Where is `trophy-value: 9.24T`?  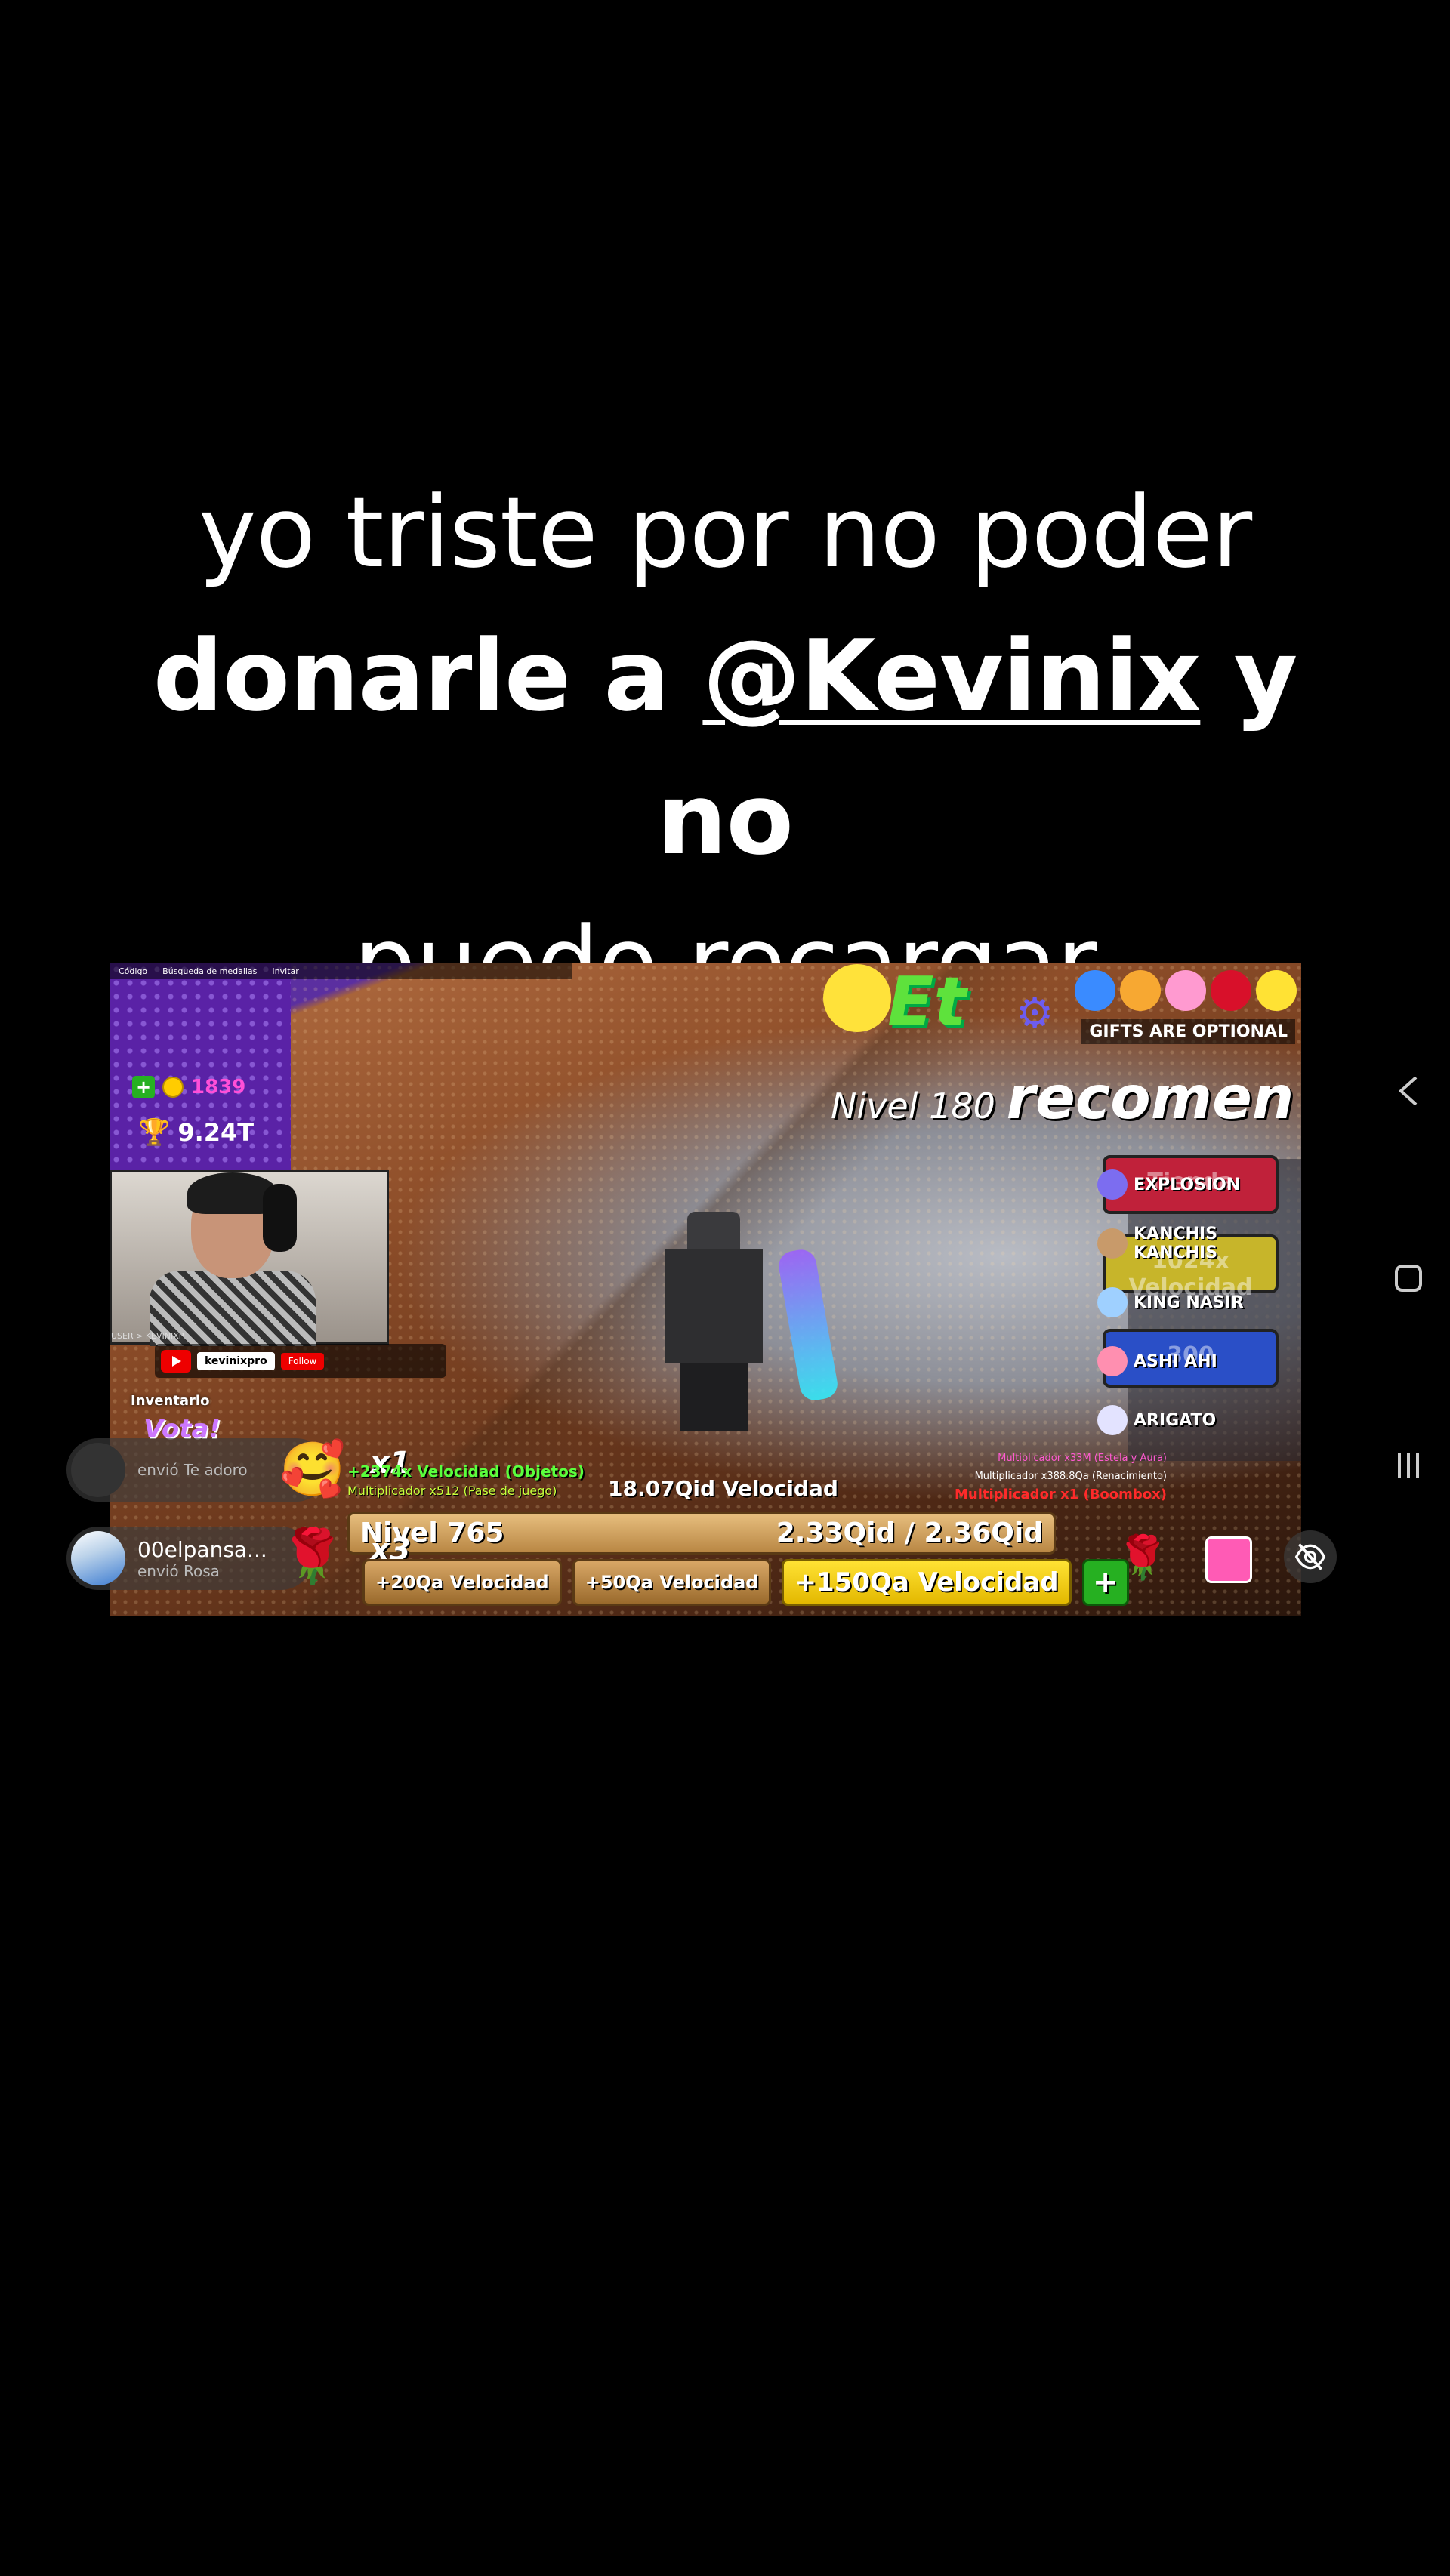
trophy-value: 9.24T is located at coordinates (216, 1132).